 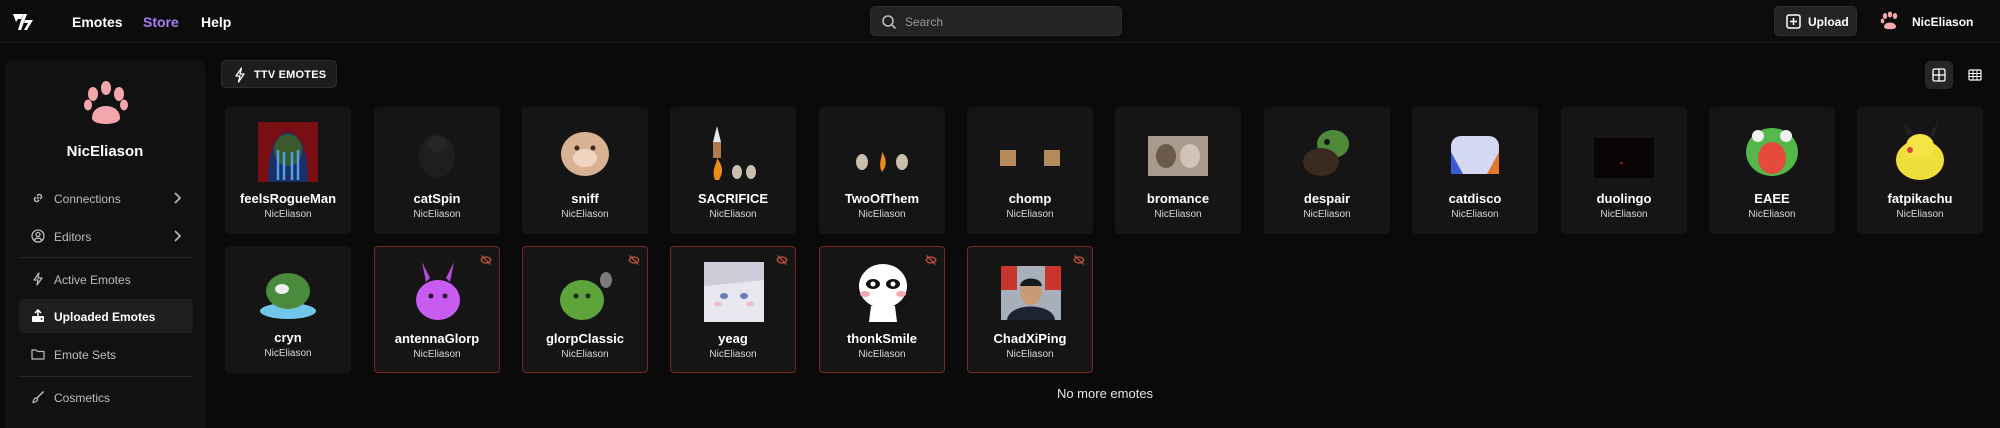 What do you see at coordinates (1920, 170) in the screenshot?
I see `emote-card: fatpikachu NicEliason` at bounding box center [1920, 170].